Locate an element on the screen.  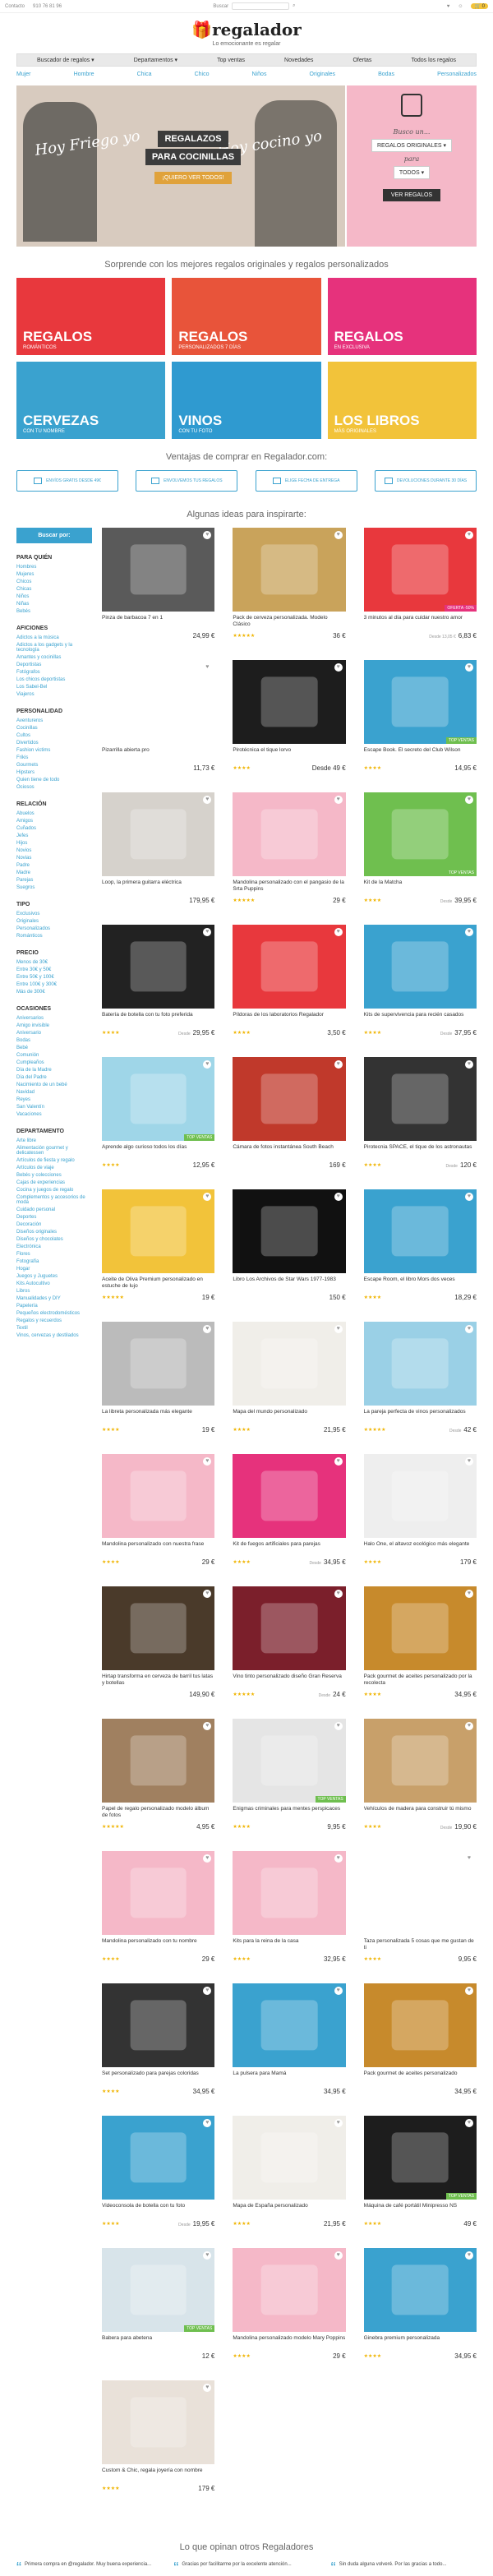
phone-number: 910 76 81 96 is located at coordinates (48, 7).